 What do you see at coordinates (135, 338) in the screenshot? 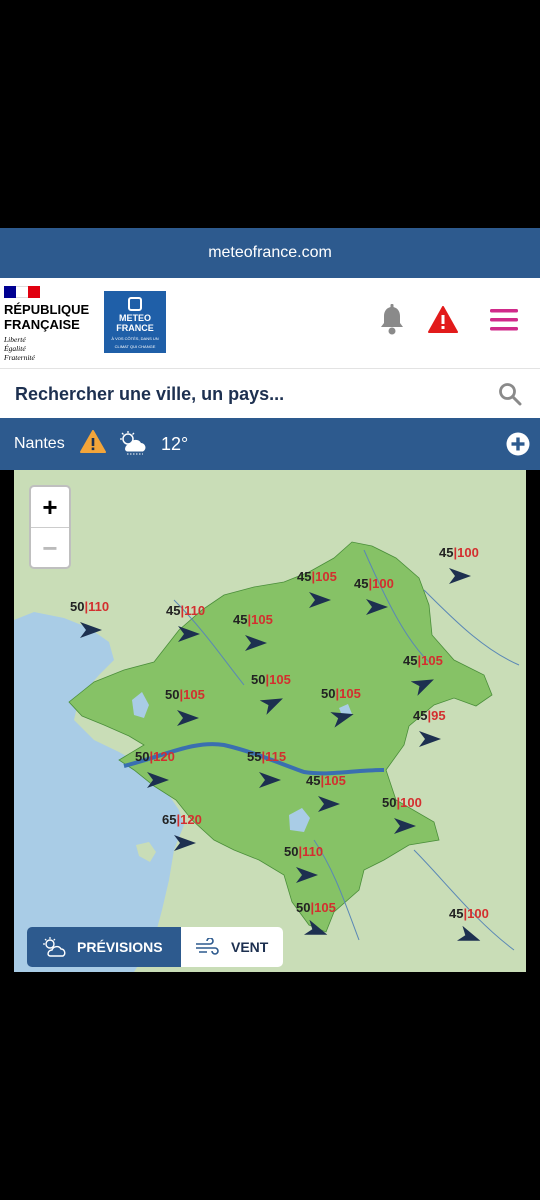
I see `logo-tagline1: À VOS CÔTÉS, DANS UN` at bounding box center [135, 338].